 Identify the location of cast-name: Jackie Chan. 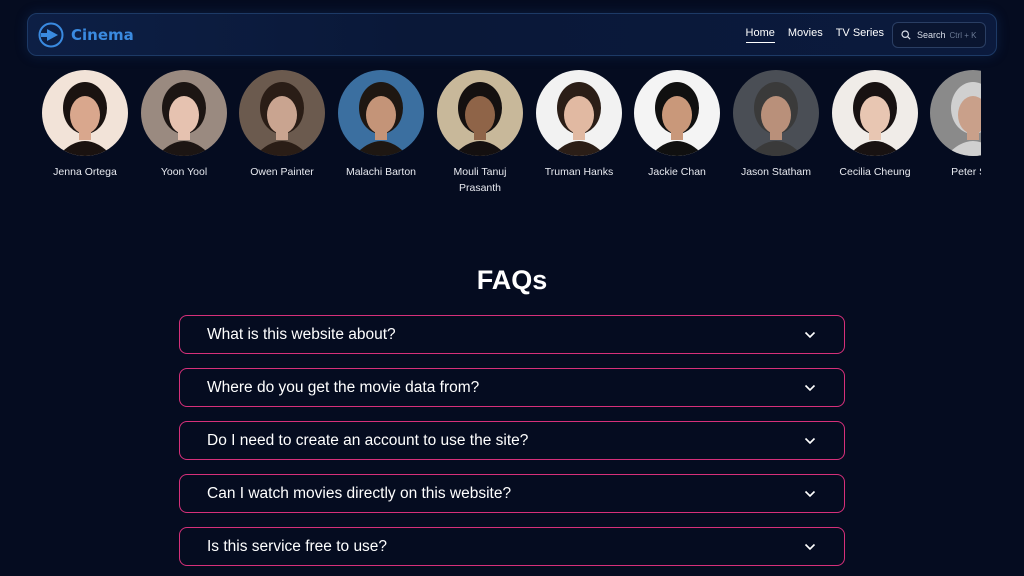
(677, 172).